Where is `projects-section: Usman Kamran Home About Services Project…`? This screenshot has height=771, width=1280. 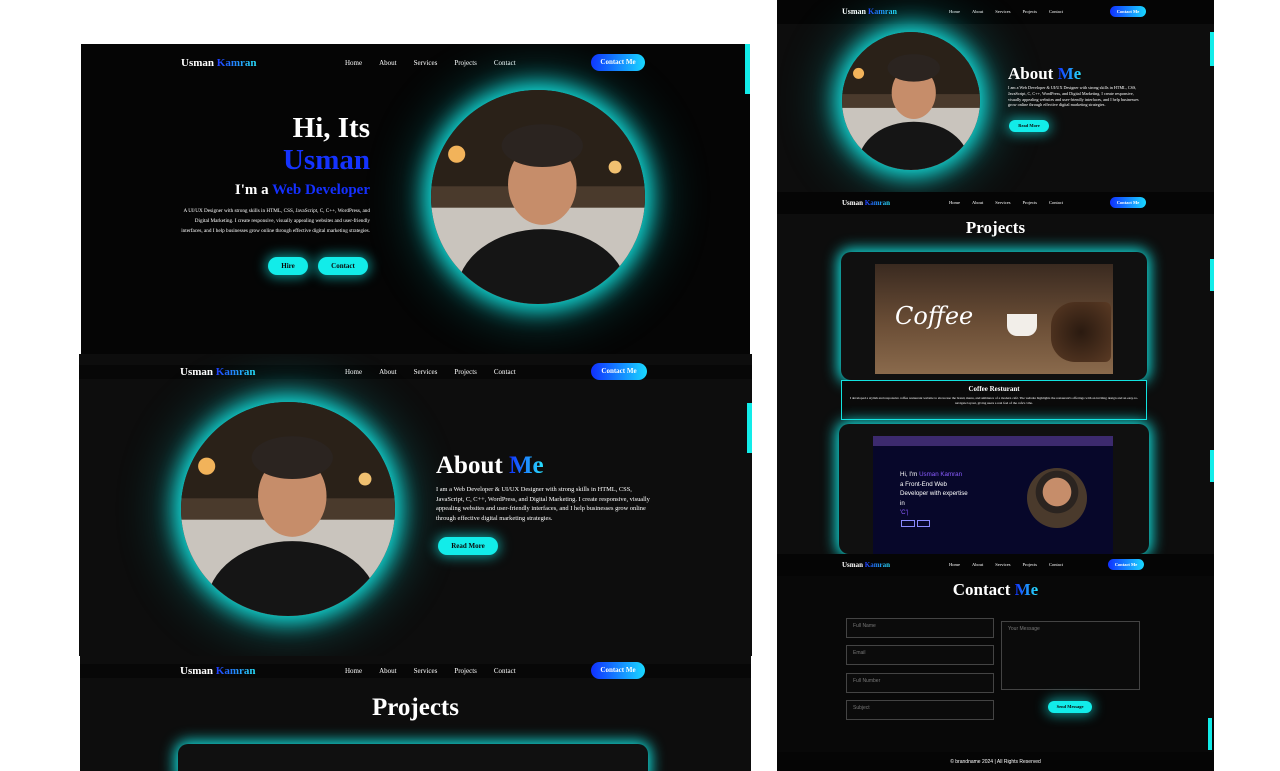 projects-section: Usman Kamran Home About Services Project… is located at coordinates (415, 713).